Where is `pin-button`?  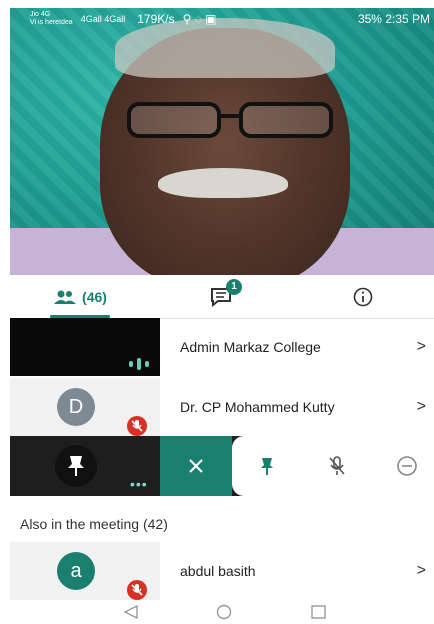
pin-button is located at coordinates (267, 466).